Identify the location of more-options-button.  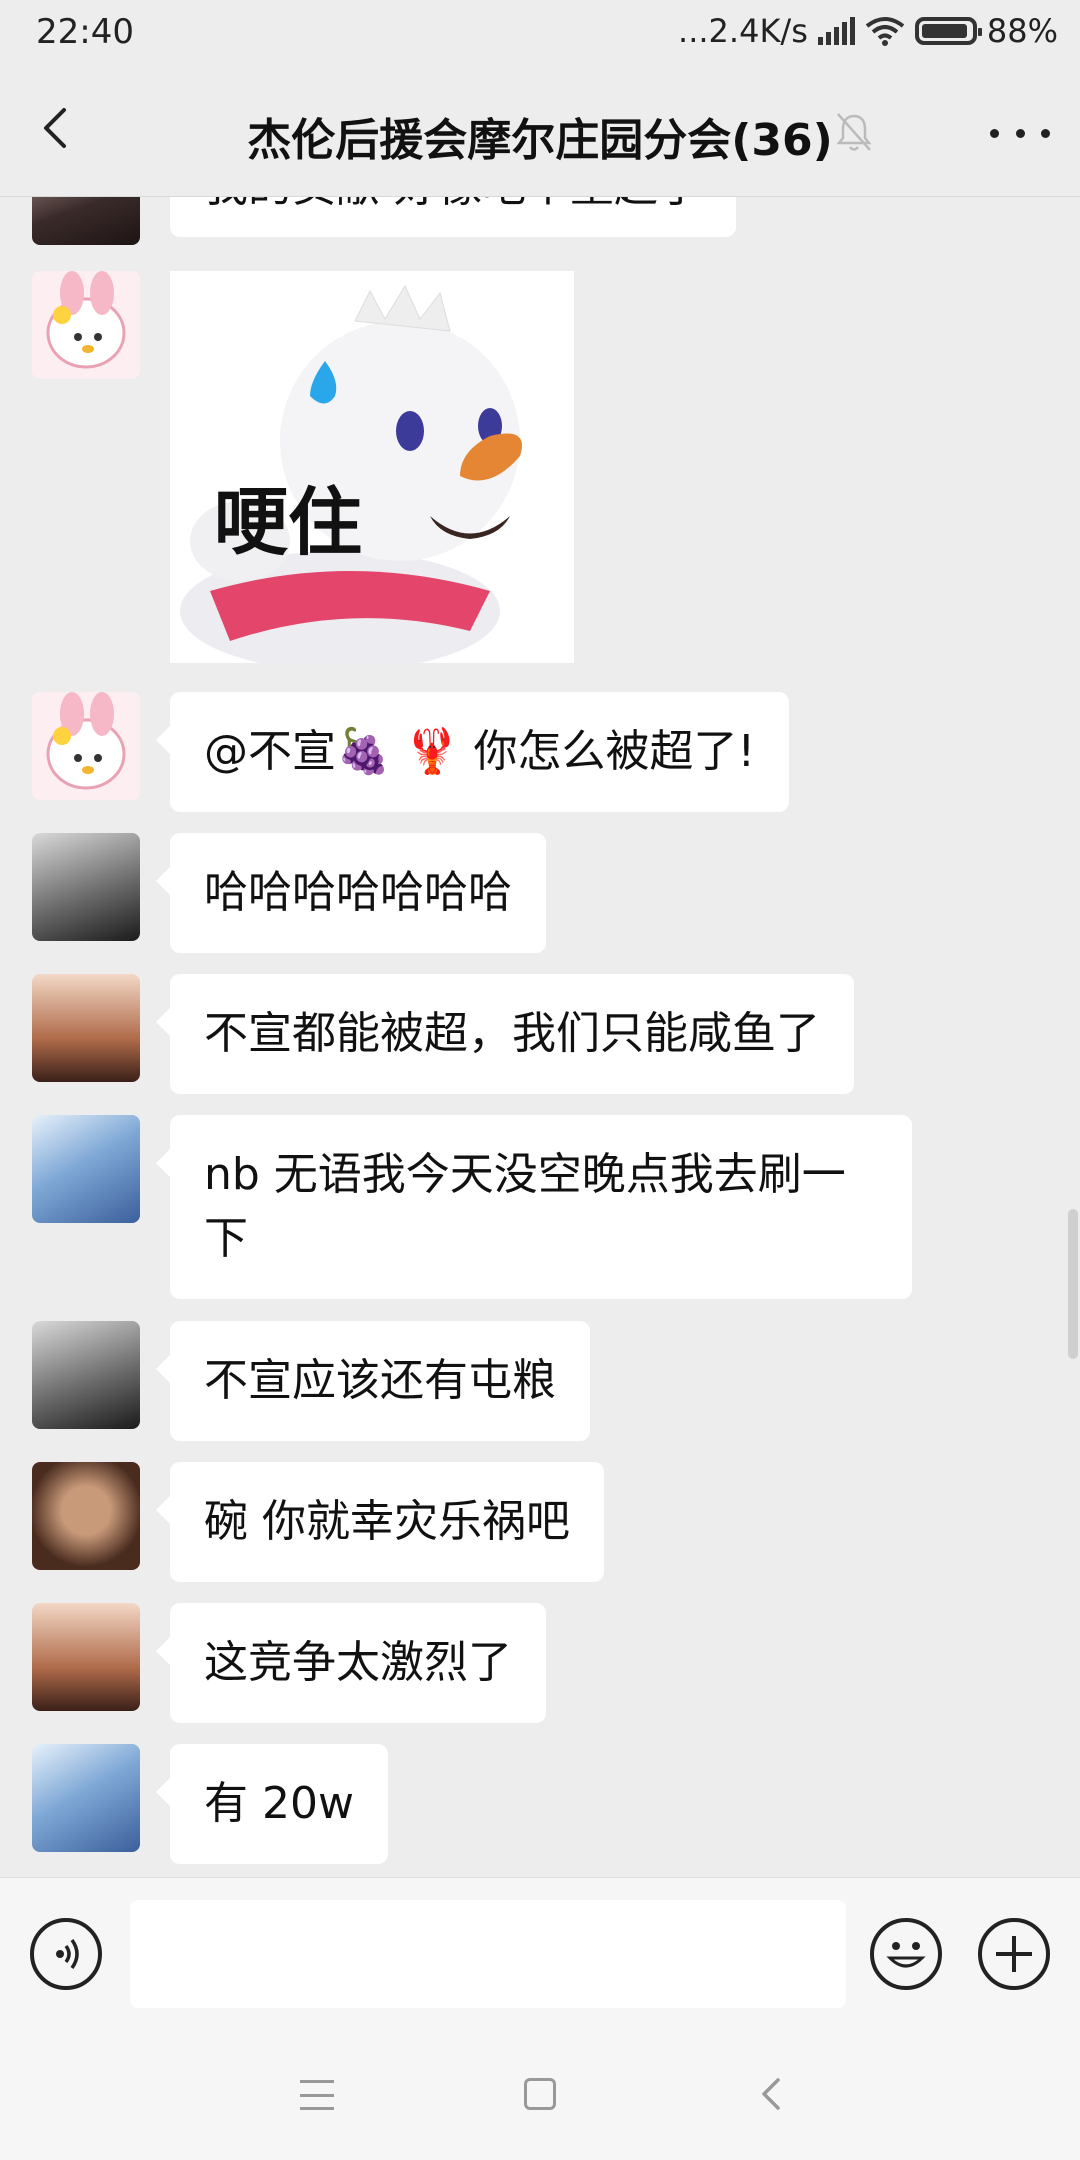
(1020, 133).